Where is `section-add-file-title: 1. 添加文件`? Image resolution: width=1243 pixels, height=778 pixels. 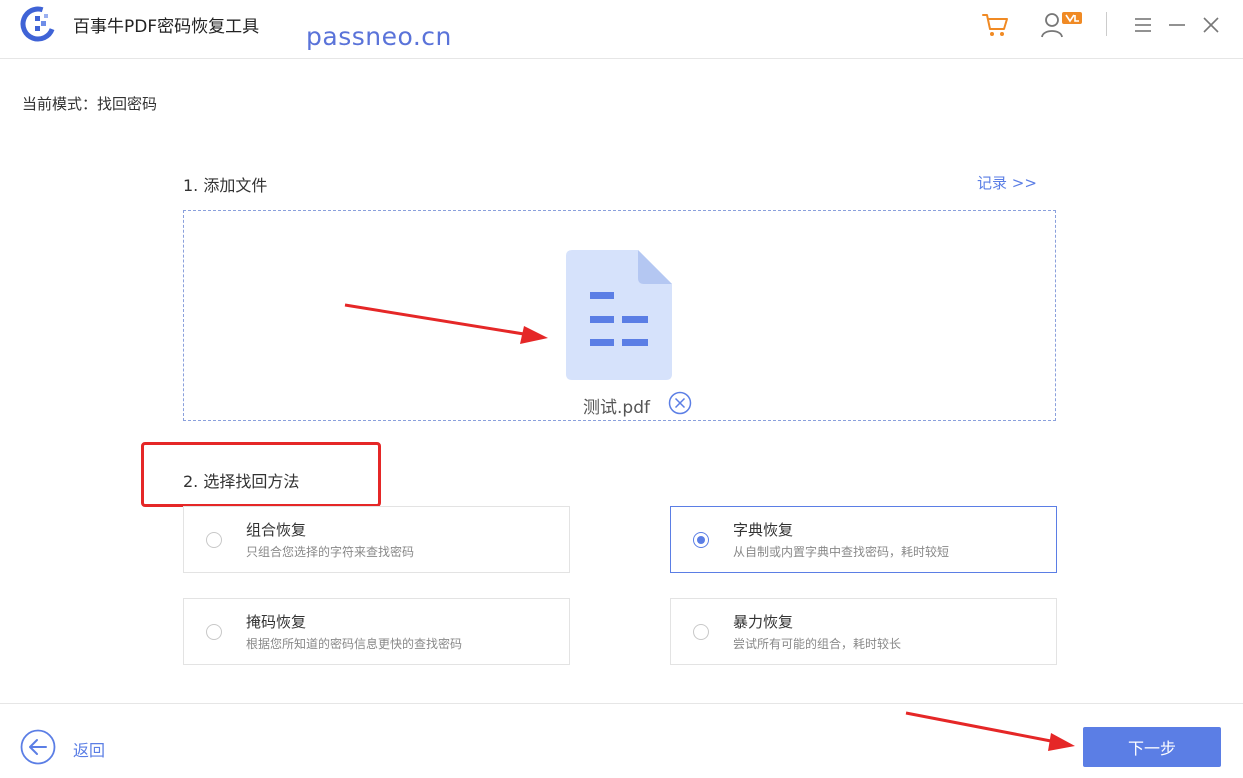 section-add-file-title: 1. 添加文件 is located at coordinates (225, 185).